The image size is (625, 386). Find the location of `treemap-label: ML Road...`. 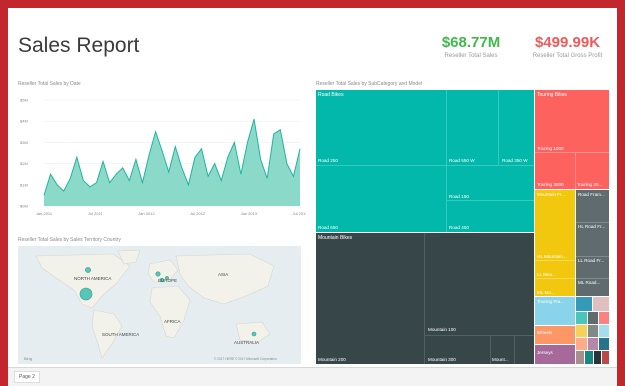

treemap-label: ML Road... is located at coordinates (589, 282).